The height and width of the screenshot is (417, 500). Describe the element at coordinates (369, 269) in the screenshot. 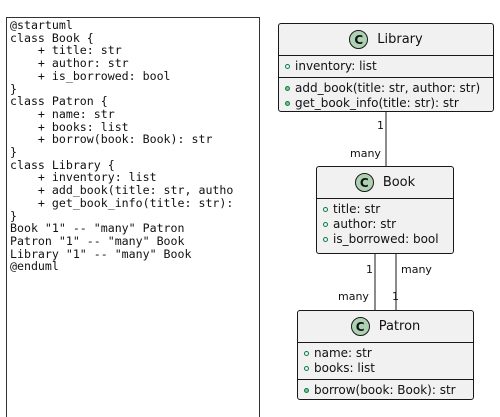

I see `book-patron-source-multiplicity: 1` at that location.